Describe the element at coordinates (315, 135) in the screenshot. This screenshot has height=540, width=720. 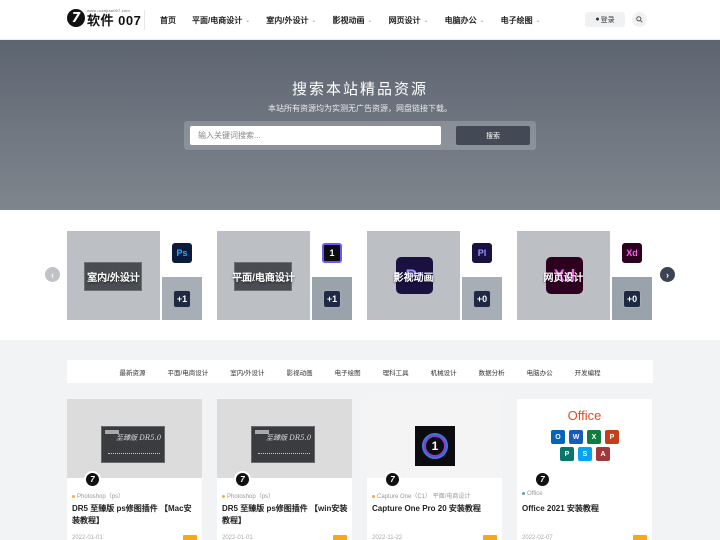
I see `search-input` at that location.